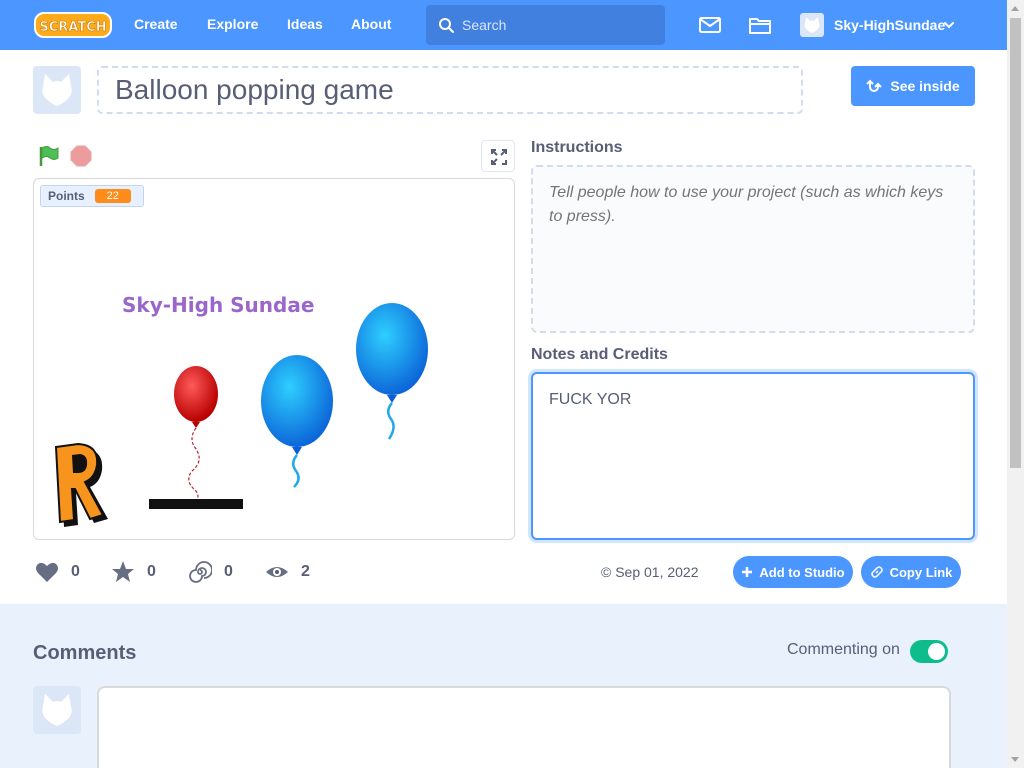 The height and width of the screenshot is (768, 1024). What do you see at coordinates (843, 649) in the screenshot?
I see `commenting-toggle-label: Commenting on` at bounding box center [843, 649].